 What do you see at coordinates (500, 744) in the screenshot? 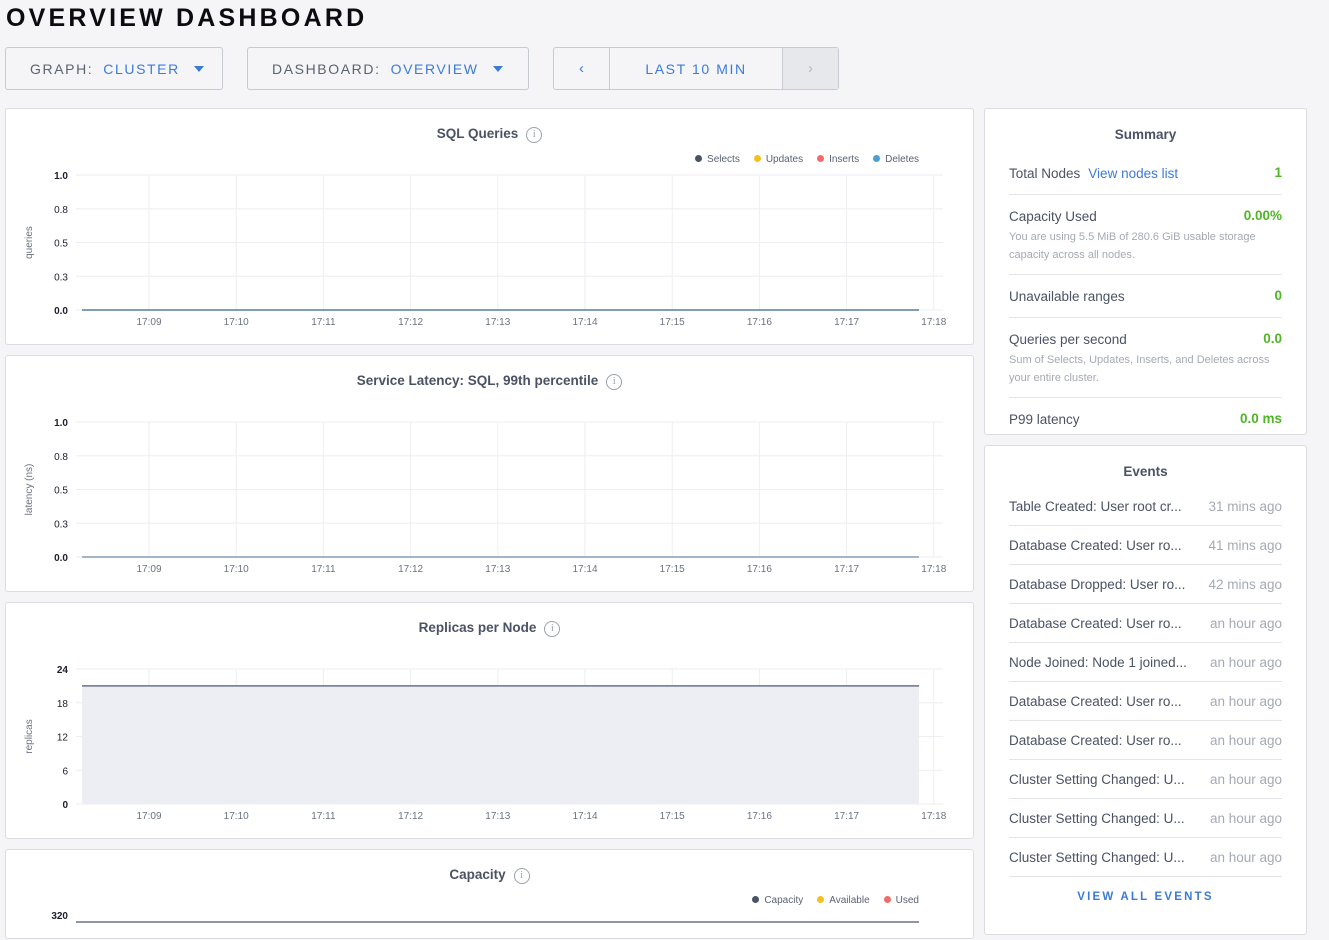
I see `area-fill` at bounding box center [500, 744].